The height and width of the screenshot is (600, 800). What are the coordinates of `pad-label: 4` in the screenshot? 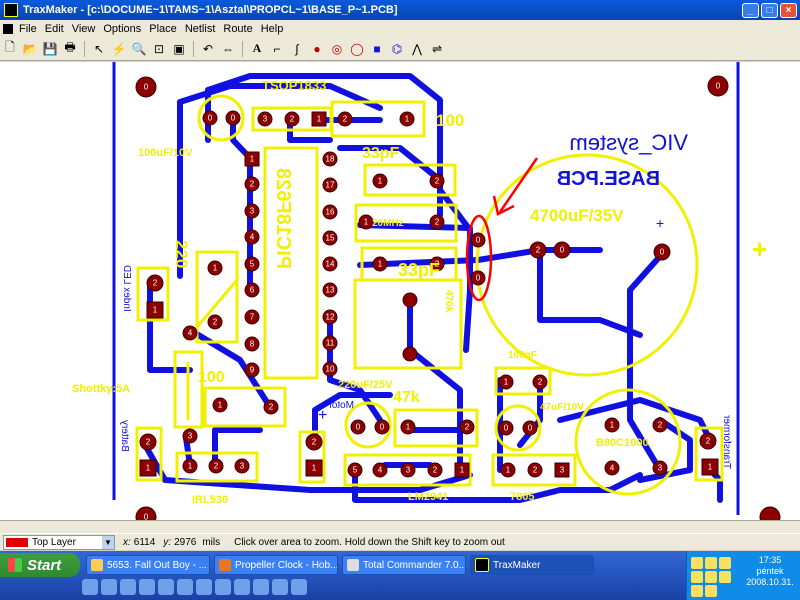 It's located at (252, 237).